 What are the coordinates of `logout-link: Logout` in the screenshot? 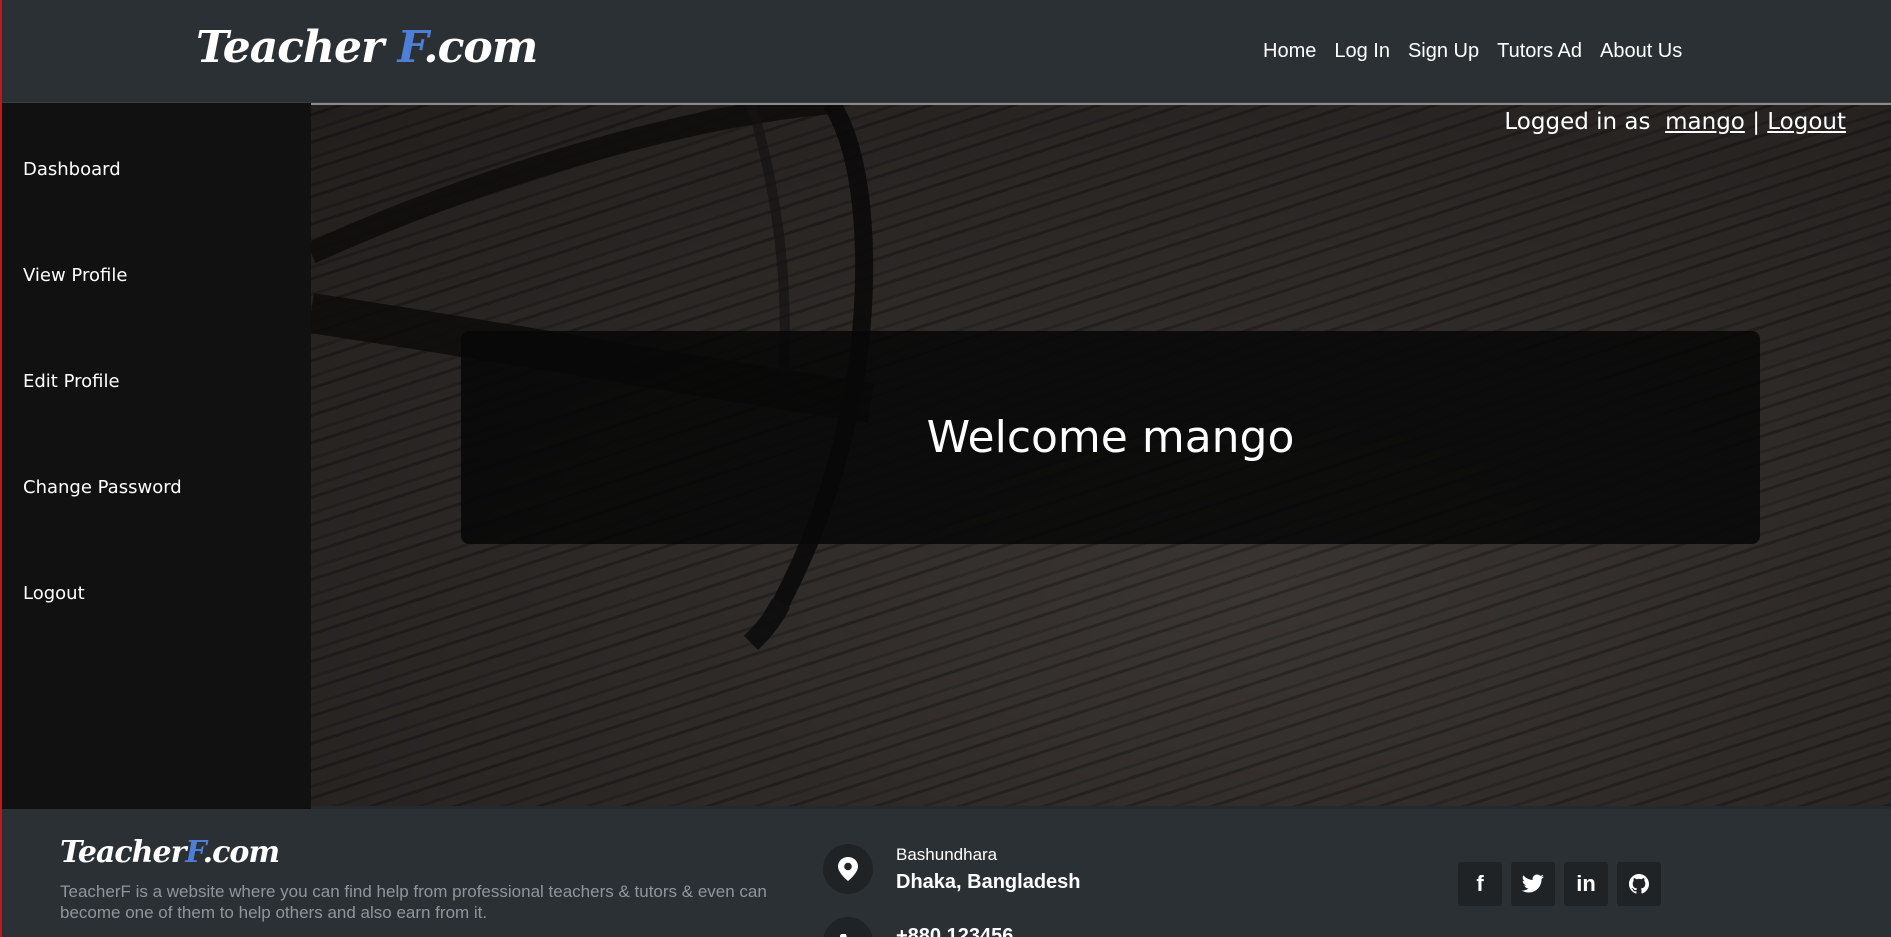 It's located at (1806, 122).